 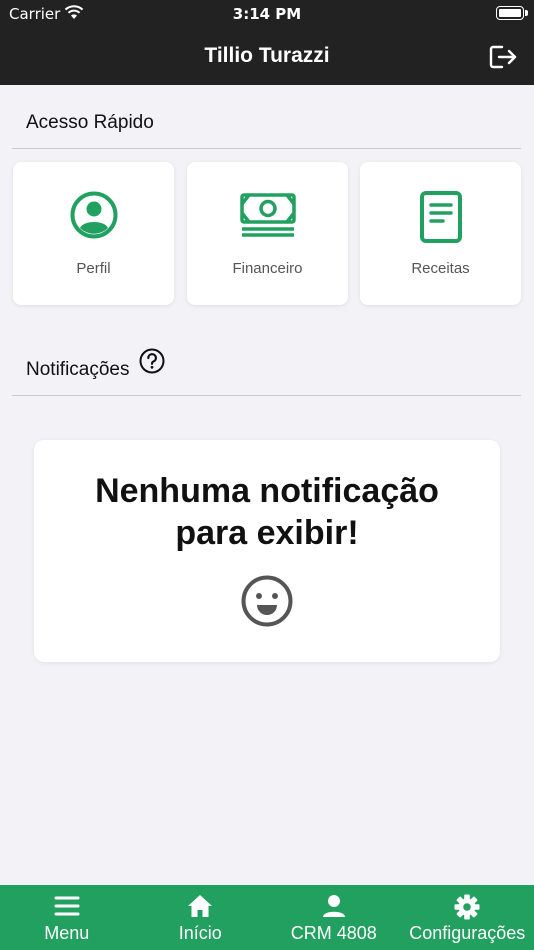 What do you see at coordinates (152, 361) in the screenshot?
I see `help-icon` at bounding box center [152, 361].